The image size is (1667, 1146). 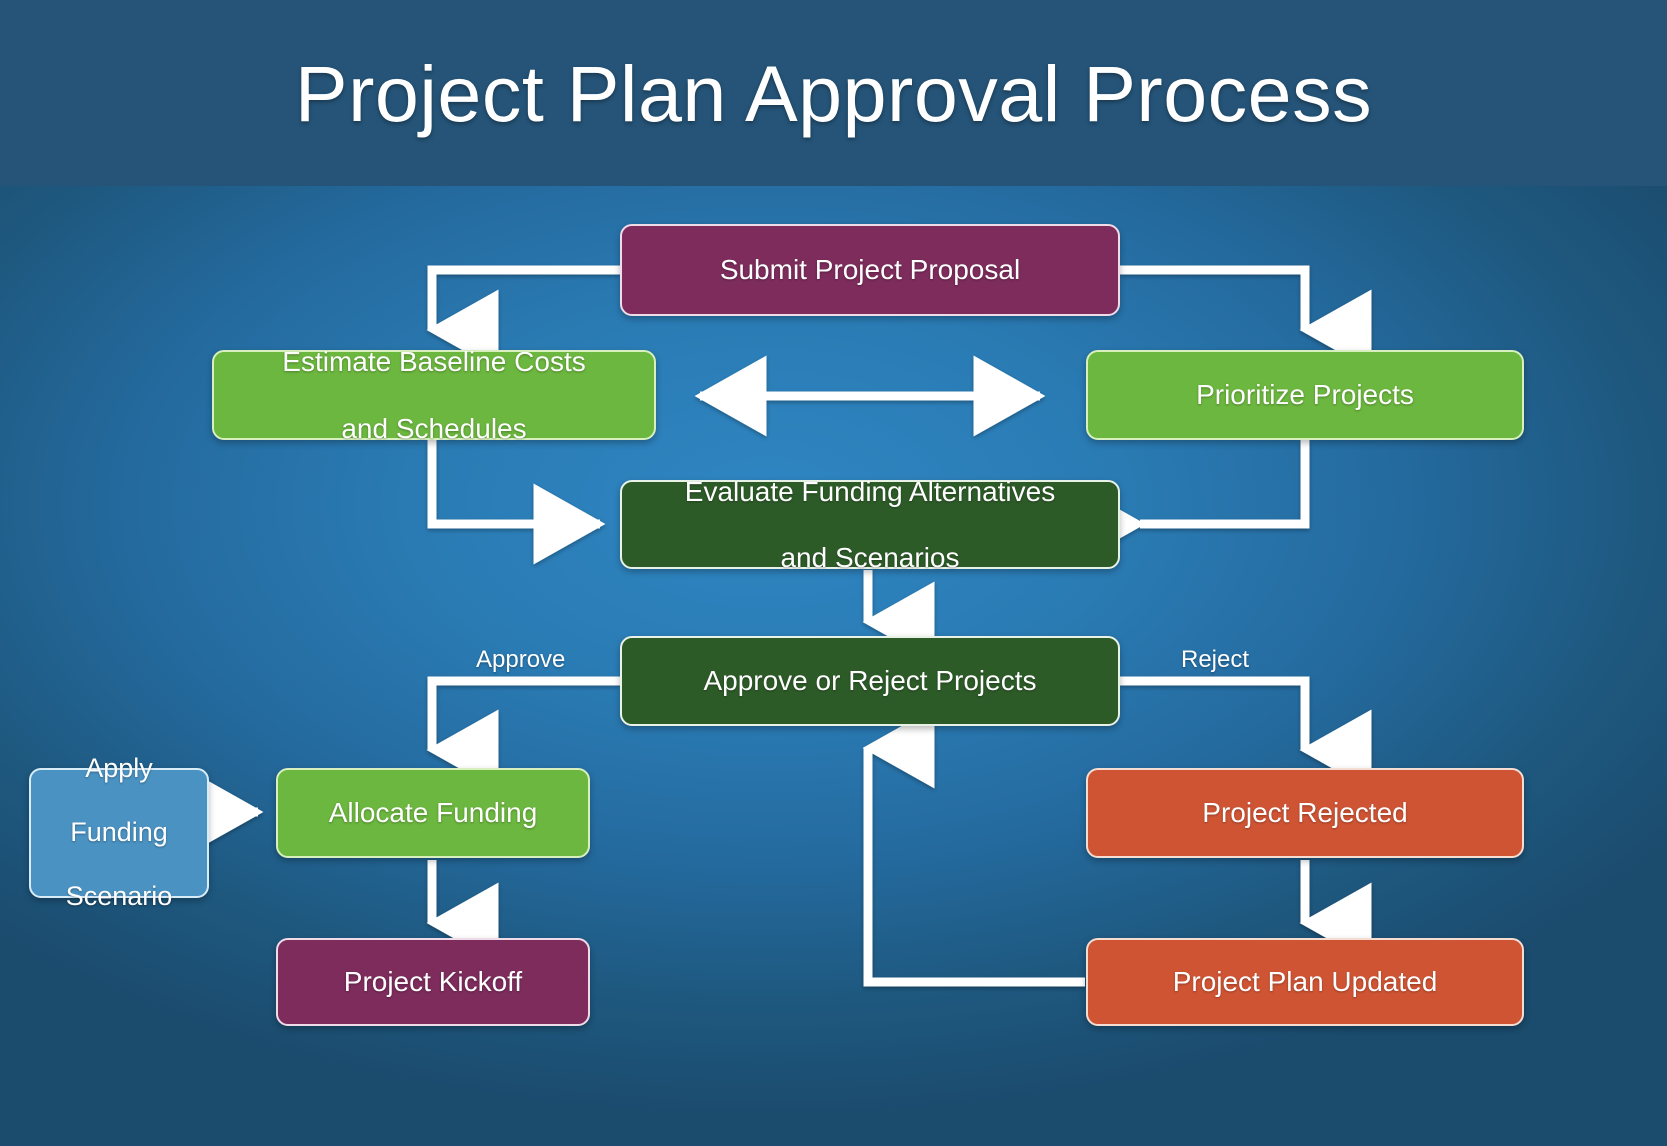 I want to click on node-label-line3: Scenario, so click(x=119, y=895).